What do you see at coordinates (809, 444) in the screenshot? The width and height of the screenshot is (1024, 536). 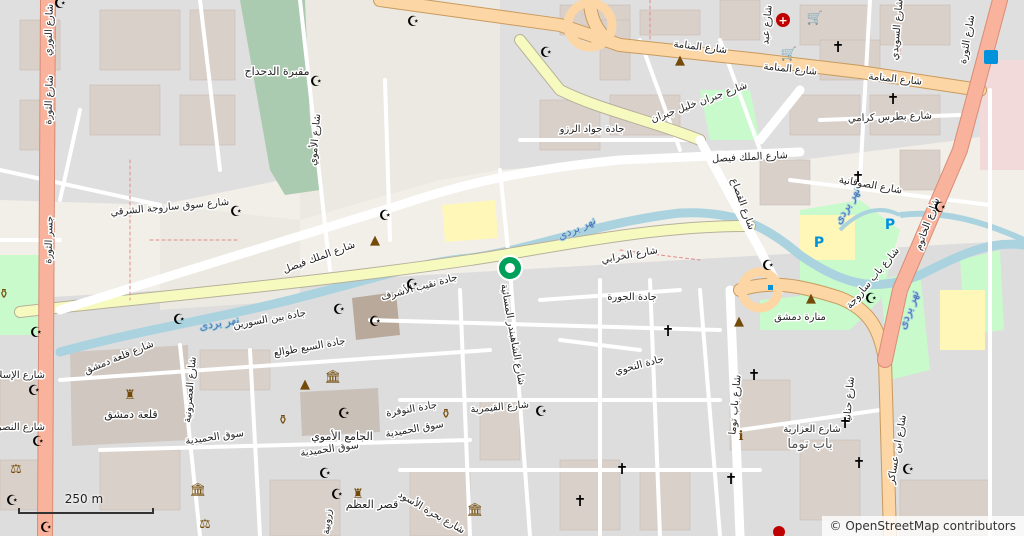 I see `place-label: باب توما` at bounding box center [809, 444].